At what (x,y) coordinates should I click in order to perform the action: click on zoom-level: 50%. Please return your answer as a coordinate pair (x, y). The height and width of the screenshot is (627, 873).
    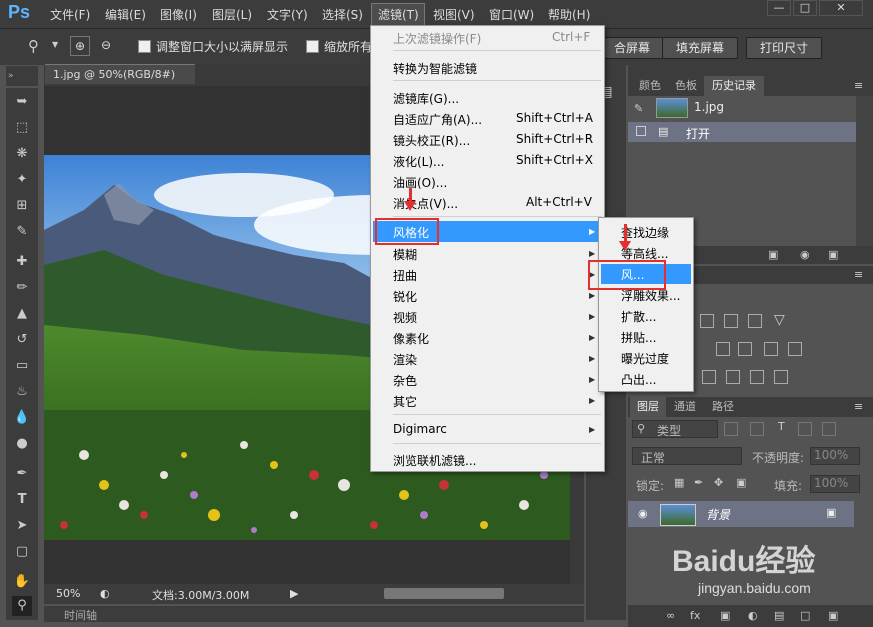
    Looking at the image, I should click on (68, 593).